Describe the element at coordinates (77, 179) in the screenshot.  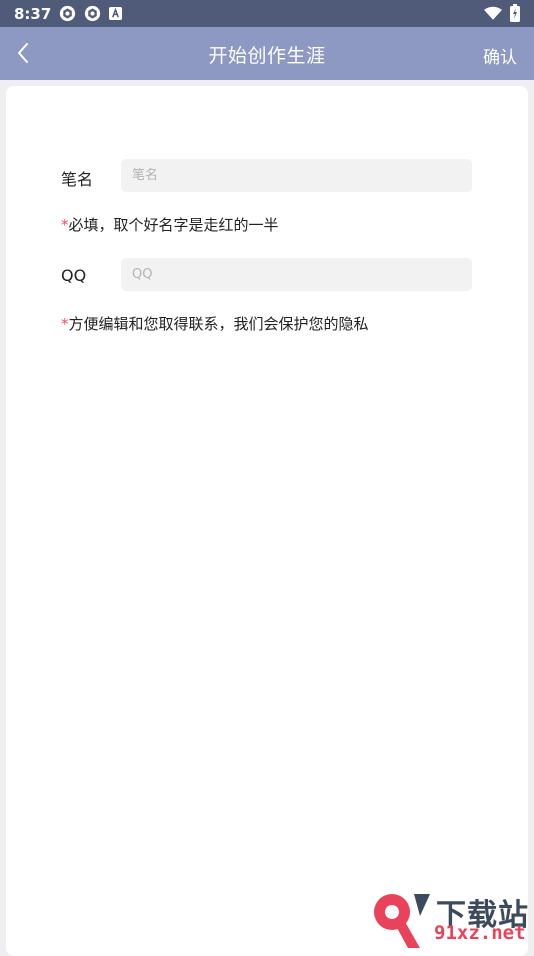
I see `pen-name-label: 笔名` at that location.